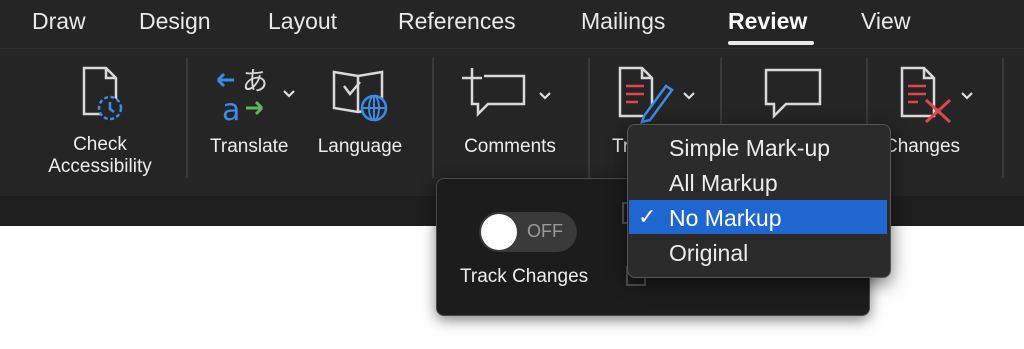 The width and height of the screenshot is (1024, 349). What do you see at coordinates (647, 216) in the screenshot?
I see `checkmark-icon: ✓` at bounding box center [647, 216].